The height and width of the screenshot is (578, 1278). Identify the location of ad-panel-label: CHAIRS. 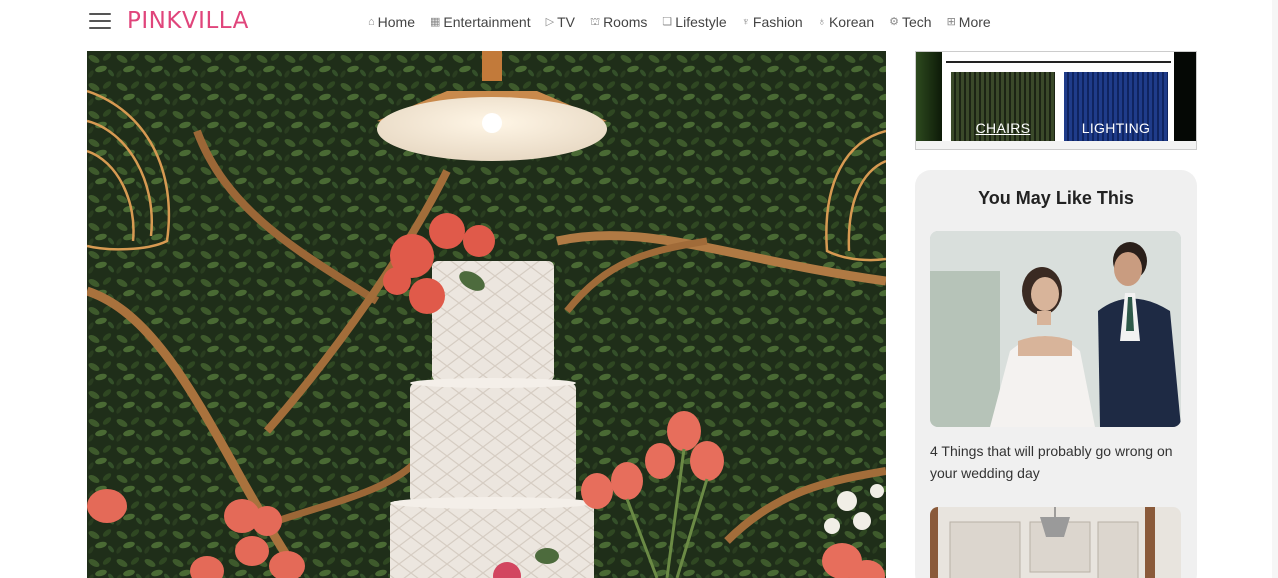
(1003, 128).